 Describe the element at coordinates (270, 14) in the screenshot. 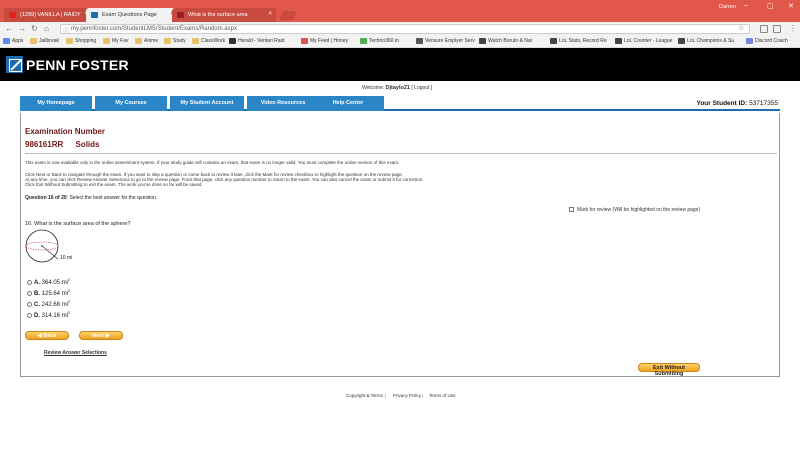

I see `close-tab-icon: ×` at that location.